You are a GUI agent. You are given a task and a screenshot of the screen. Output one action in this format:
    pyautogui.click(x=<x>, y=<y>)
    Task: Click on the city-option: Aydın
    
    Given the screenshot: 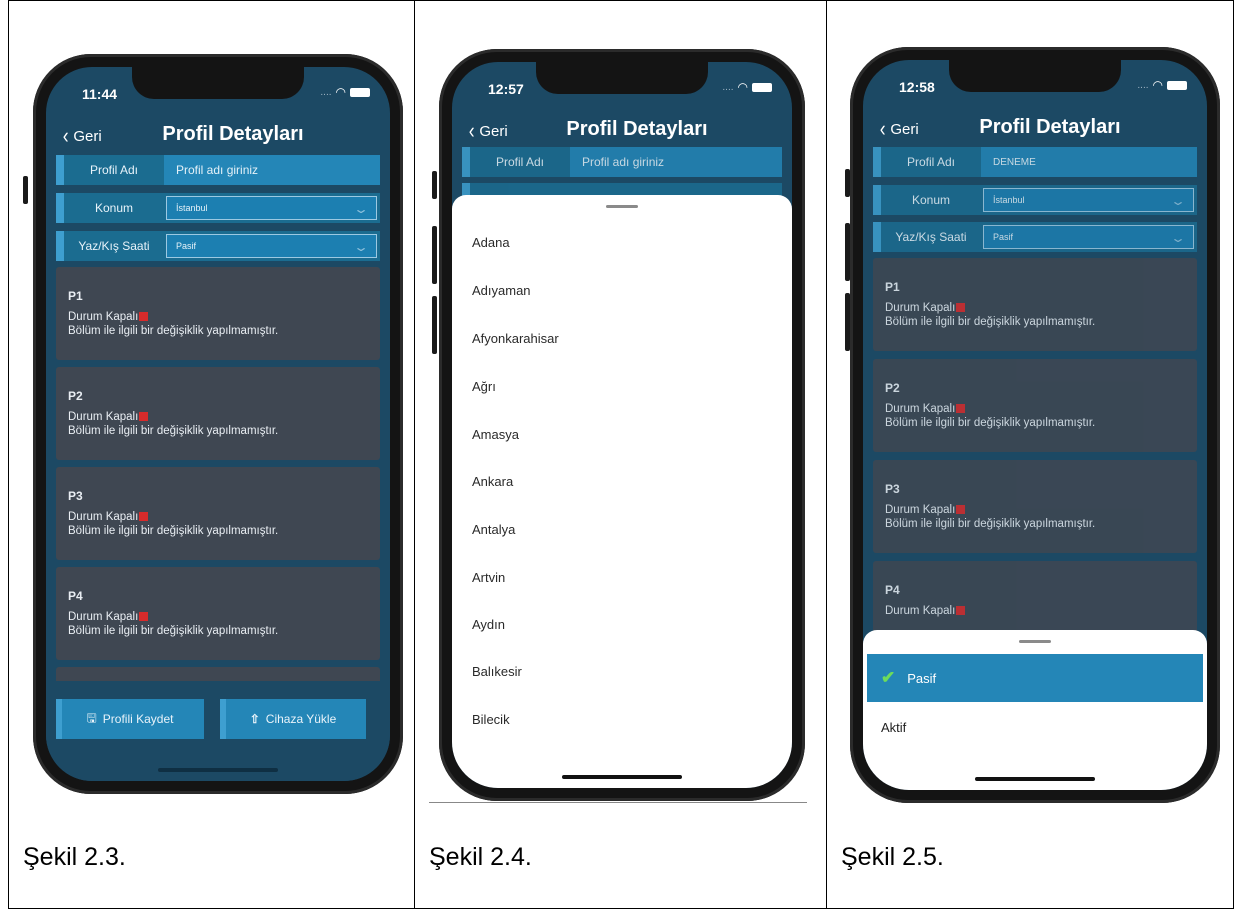 What is the action you would take?
    pyautogui.click(x=488, y=624)
    